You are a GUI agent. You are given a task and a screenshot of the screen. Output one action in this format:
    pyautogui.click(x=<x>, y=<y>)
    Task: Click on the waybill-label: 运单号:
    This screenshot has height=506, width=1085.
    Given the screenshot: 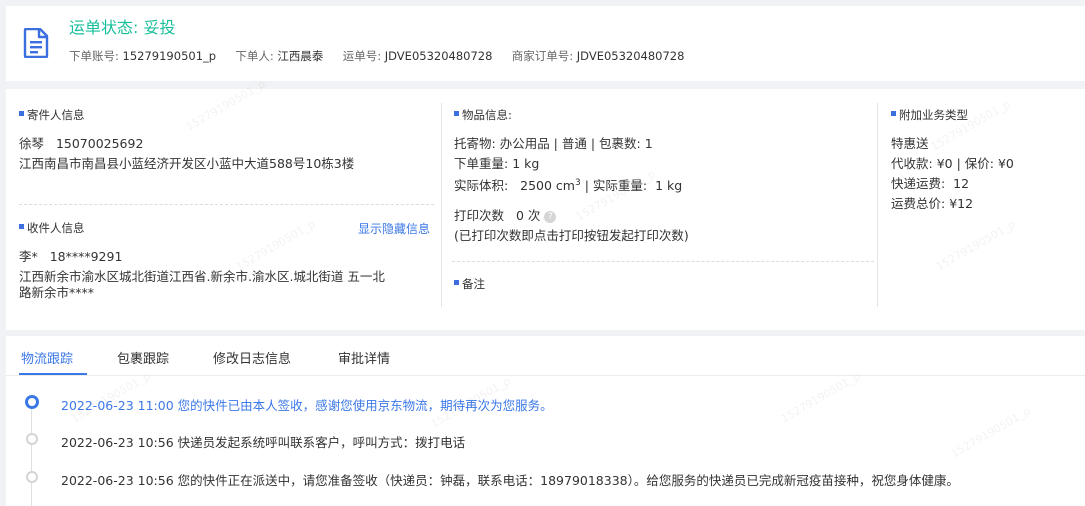 What is the action you would take?
    pyautogui.click(x=362, y=56)
    